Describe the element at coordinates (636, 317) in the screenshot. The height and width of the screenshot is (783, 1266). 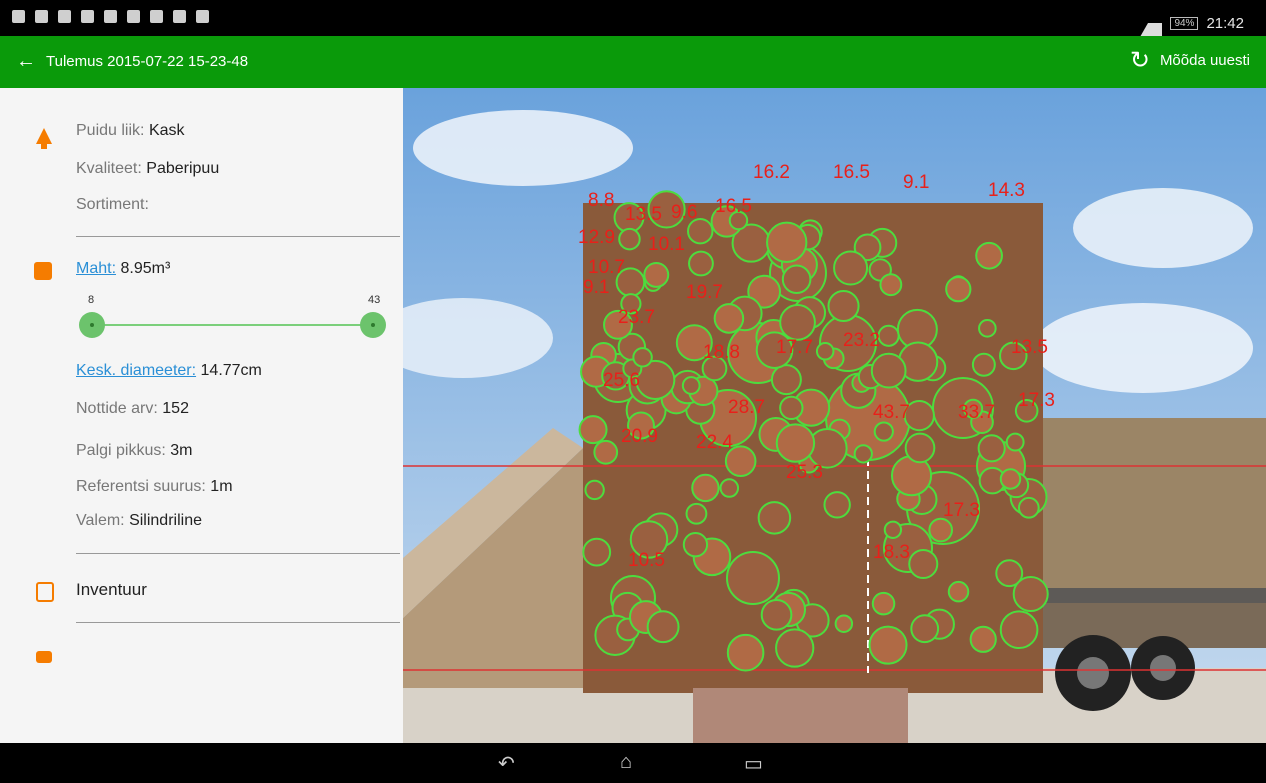
I see `log-diameter-label: 23.7` at that location.